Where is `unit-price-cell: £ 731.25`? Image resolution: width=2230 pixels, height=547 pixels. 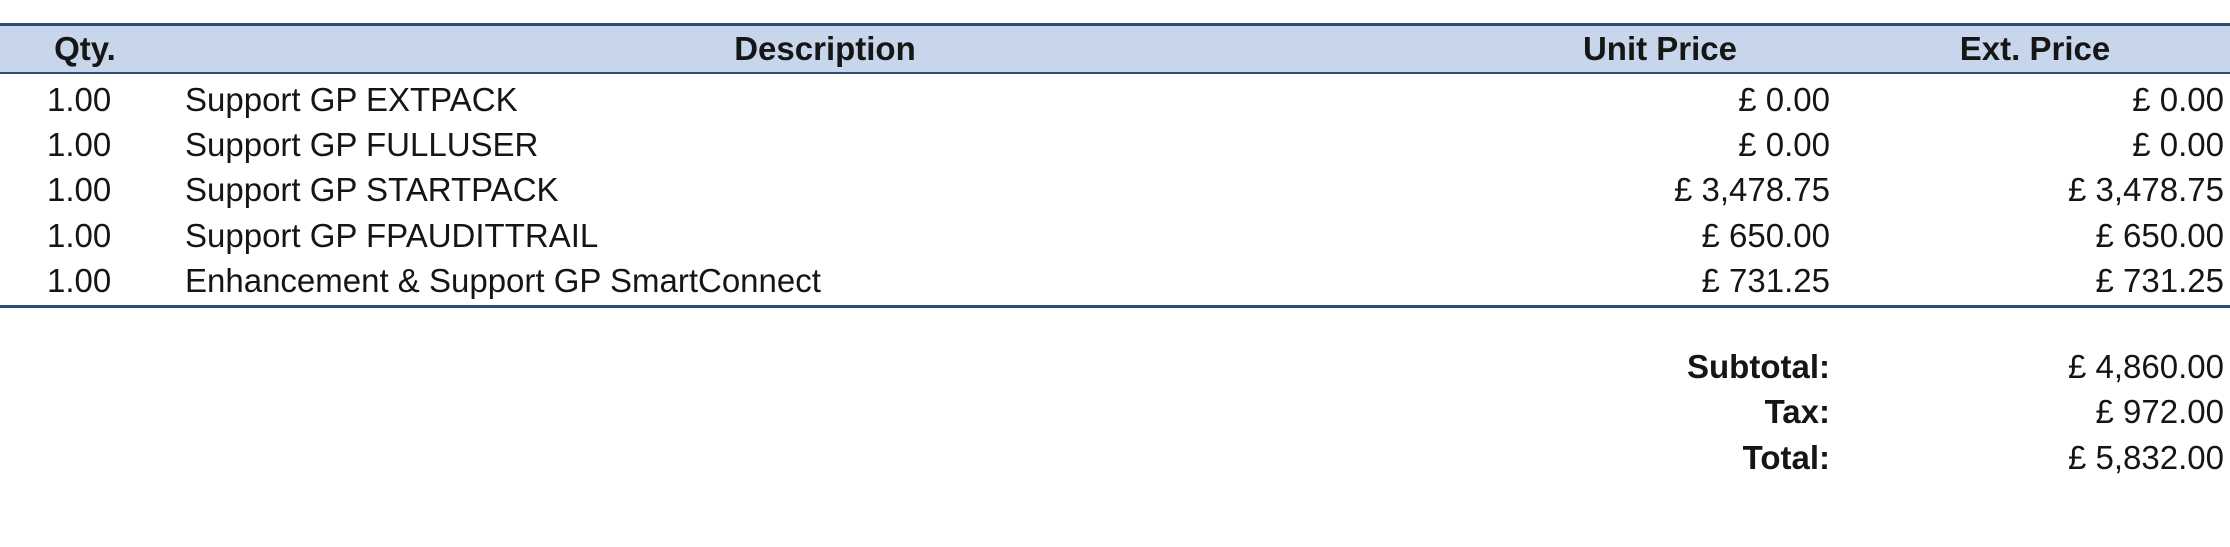
unit-price-cell: £ 731.25 is located at coordinates (1765, 281).